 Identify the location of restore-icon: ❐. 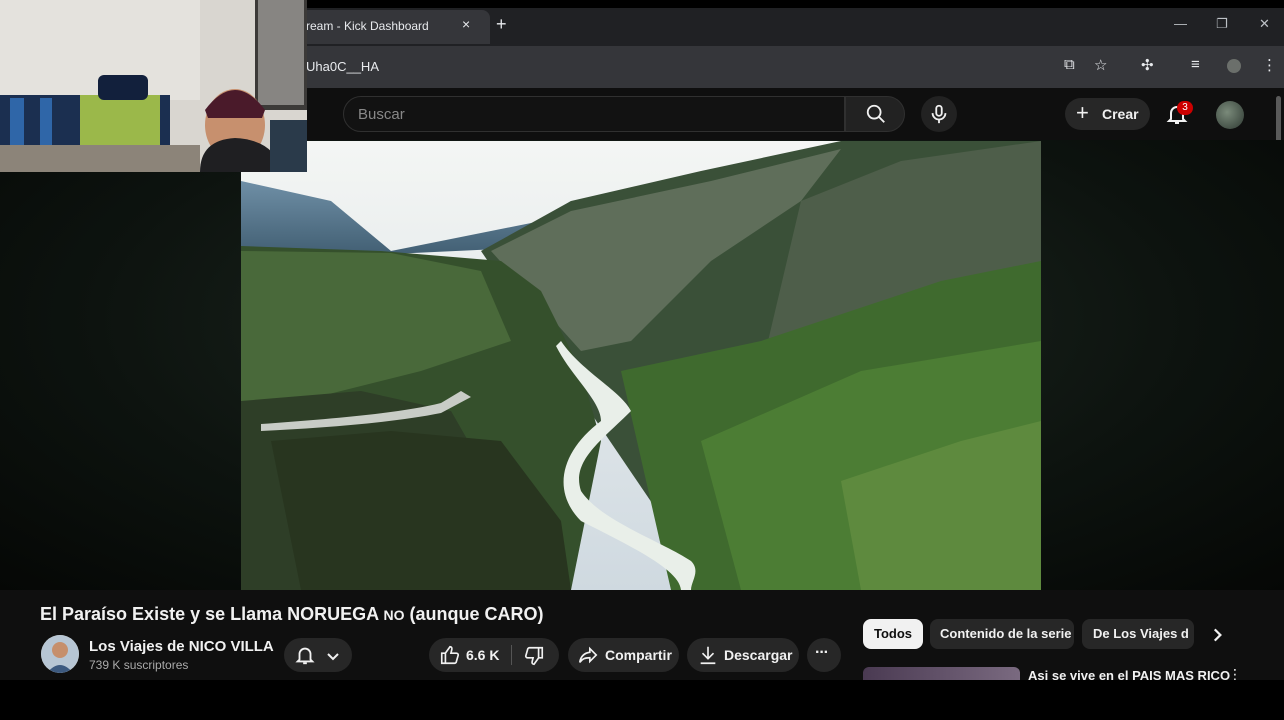
(1222, 24).